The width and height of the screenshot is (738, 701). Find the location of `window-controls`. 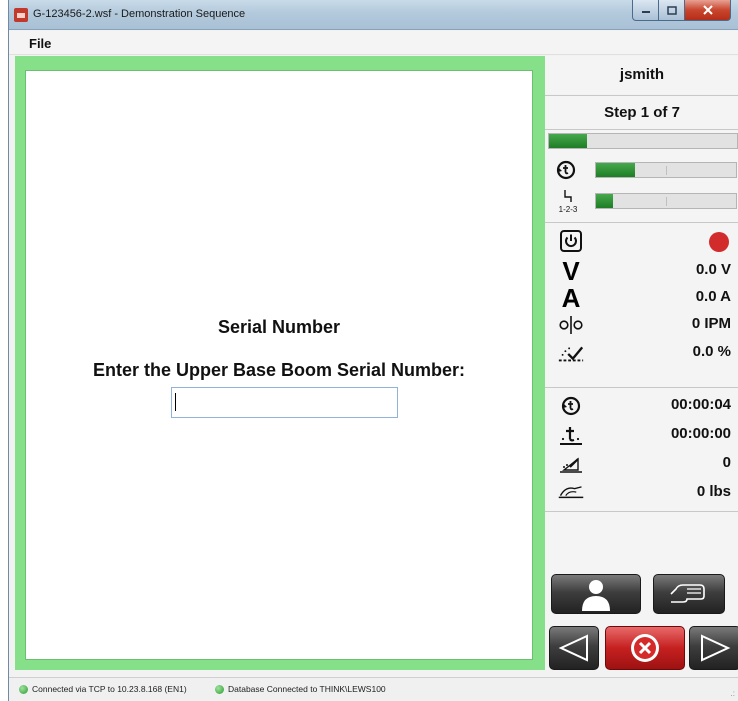

window-controls is located at coordinates (681, 10).